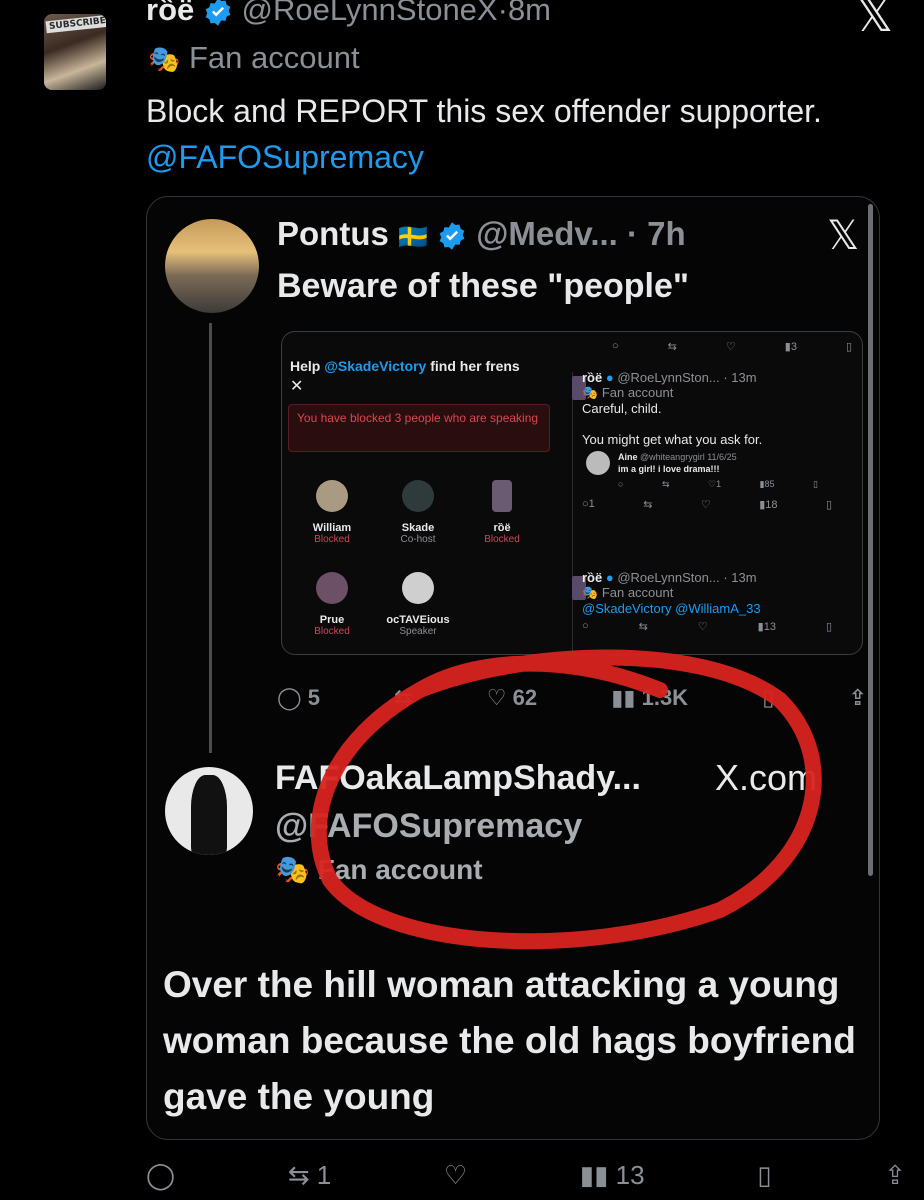 Image resolution: width=924 pixels, height=1200 pixels. I want to click on space-person-skade: Skade Co-host, so click(418, 512).